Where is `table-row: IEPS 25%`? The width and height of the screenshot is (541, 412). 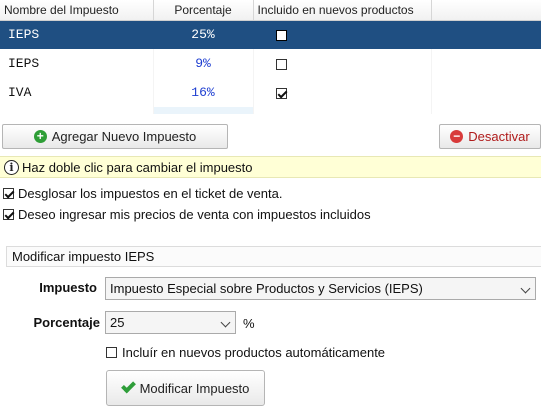 table-row: IEPS 25% is located at coordinates (270, 34).